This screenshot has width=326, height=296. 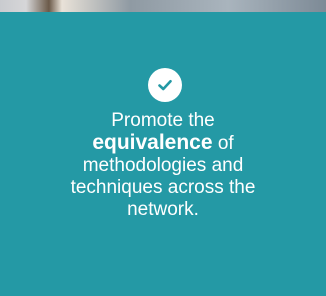 I want to click on header-image-strip, so click(x=163, y=6).